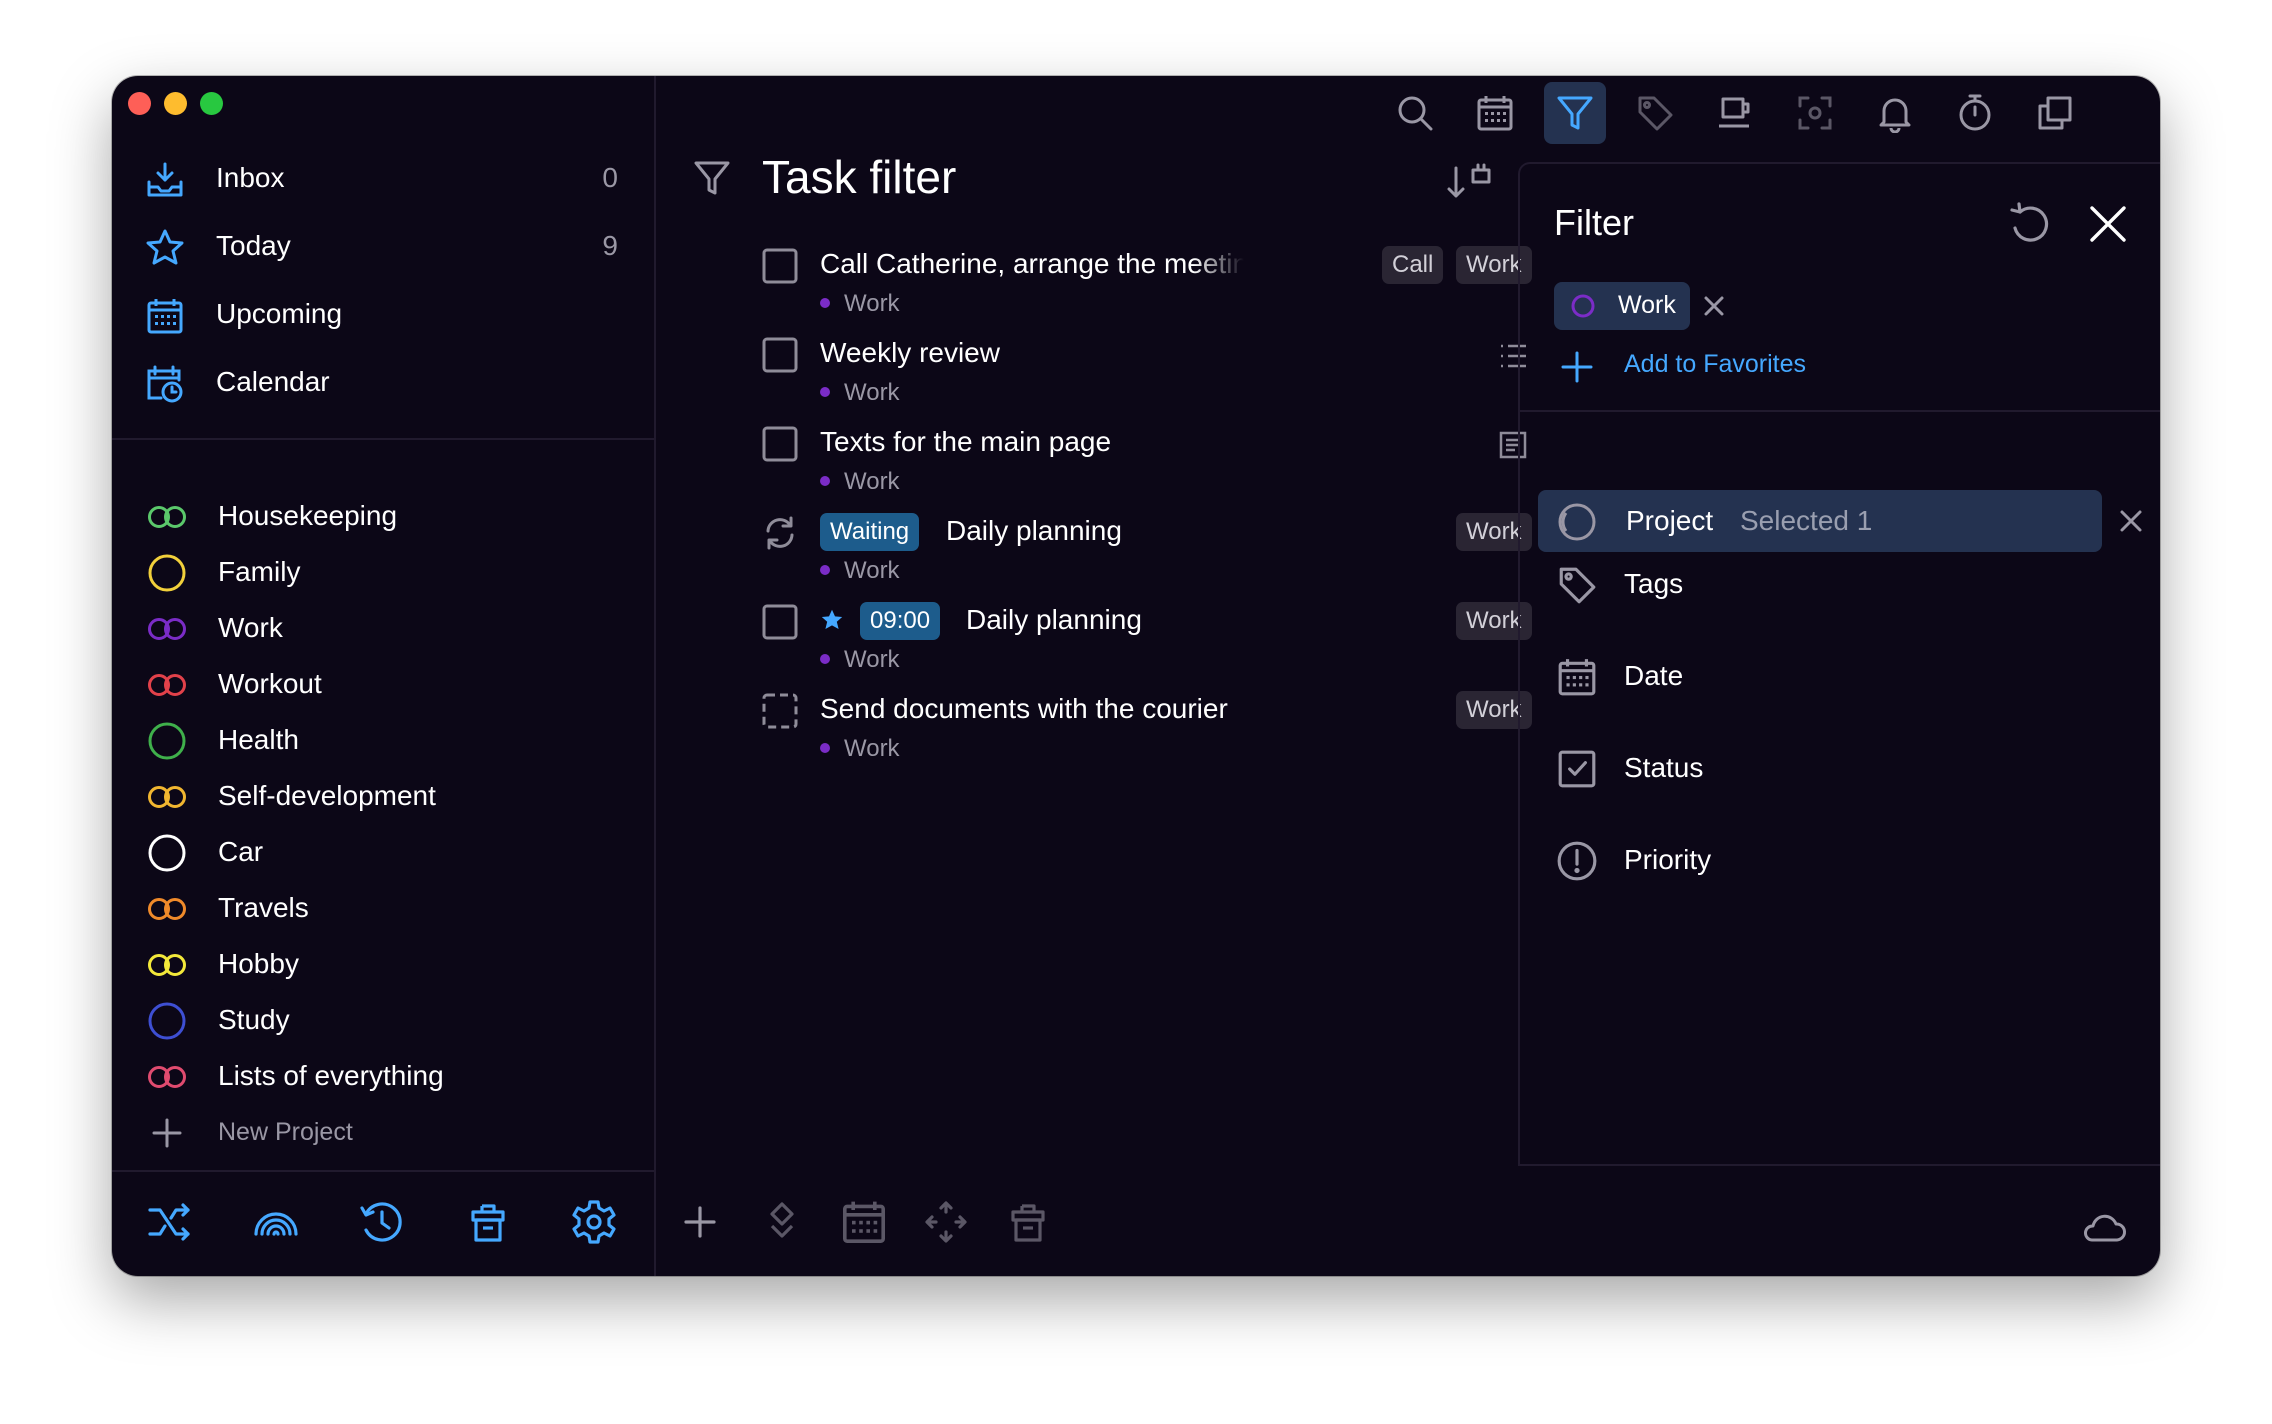 The image size is (2272, 1424). Describe the element at coordinates (1815, 113) in the screenshot. I see `focus-scan-icon` at that location.